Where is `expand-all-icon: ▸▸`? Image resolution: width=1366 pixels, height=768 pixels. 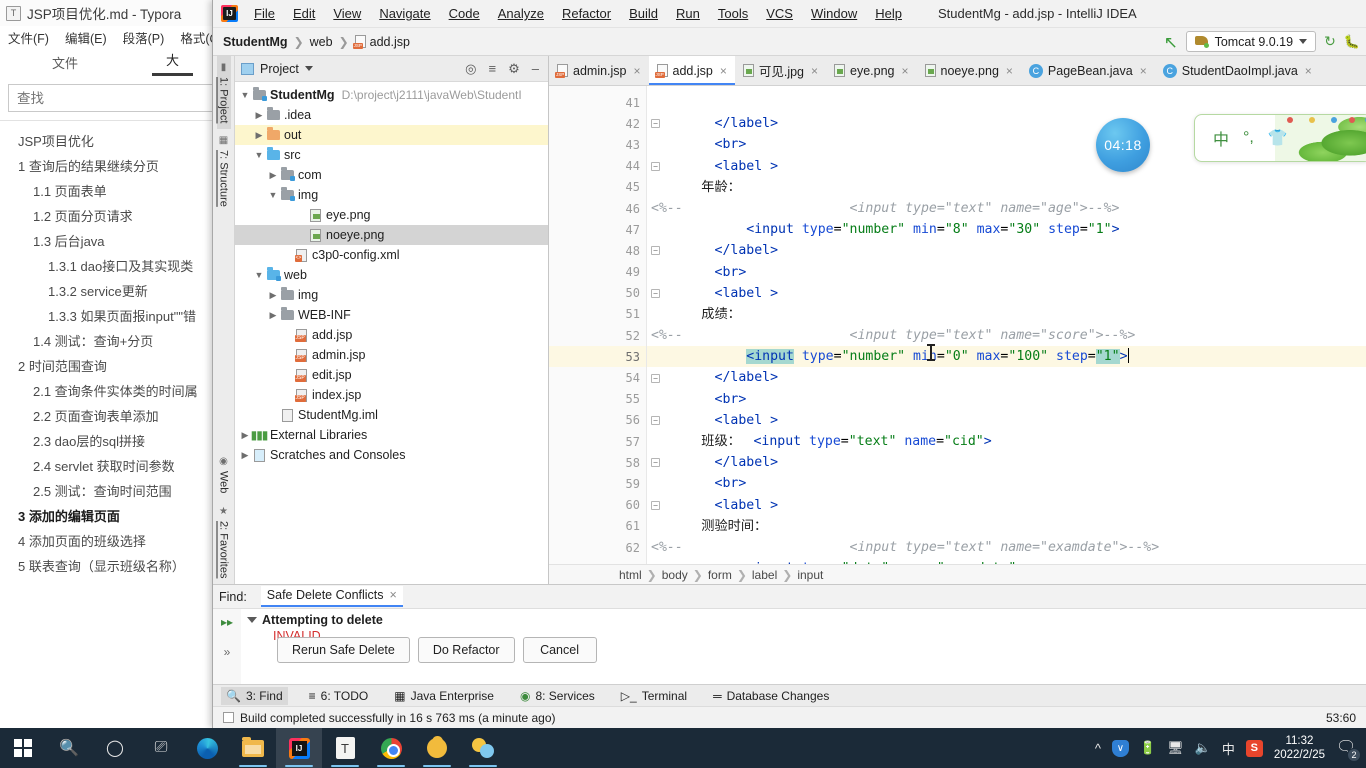
expand-all-icon: ▸▸ is located at coordinates (227, 622).